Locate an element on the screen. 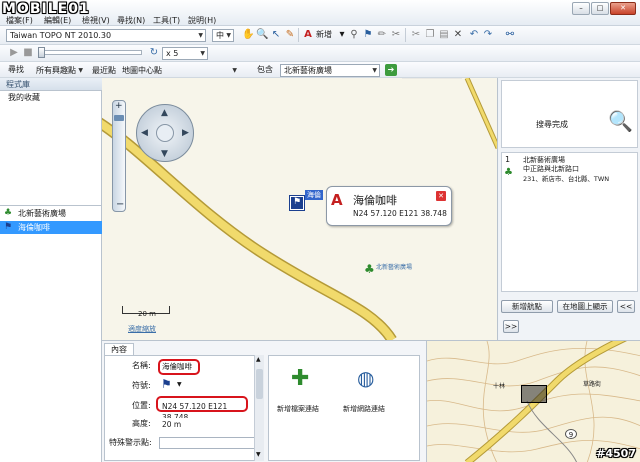 This screenshot has height=462, width=640. repeat-icon: ↻ is located at coordinates (154, 53).